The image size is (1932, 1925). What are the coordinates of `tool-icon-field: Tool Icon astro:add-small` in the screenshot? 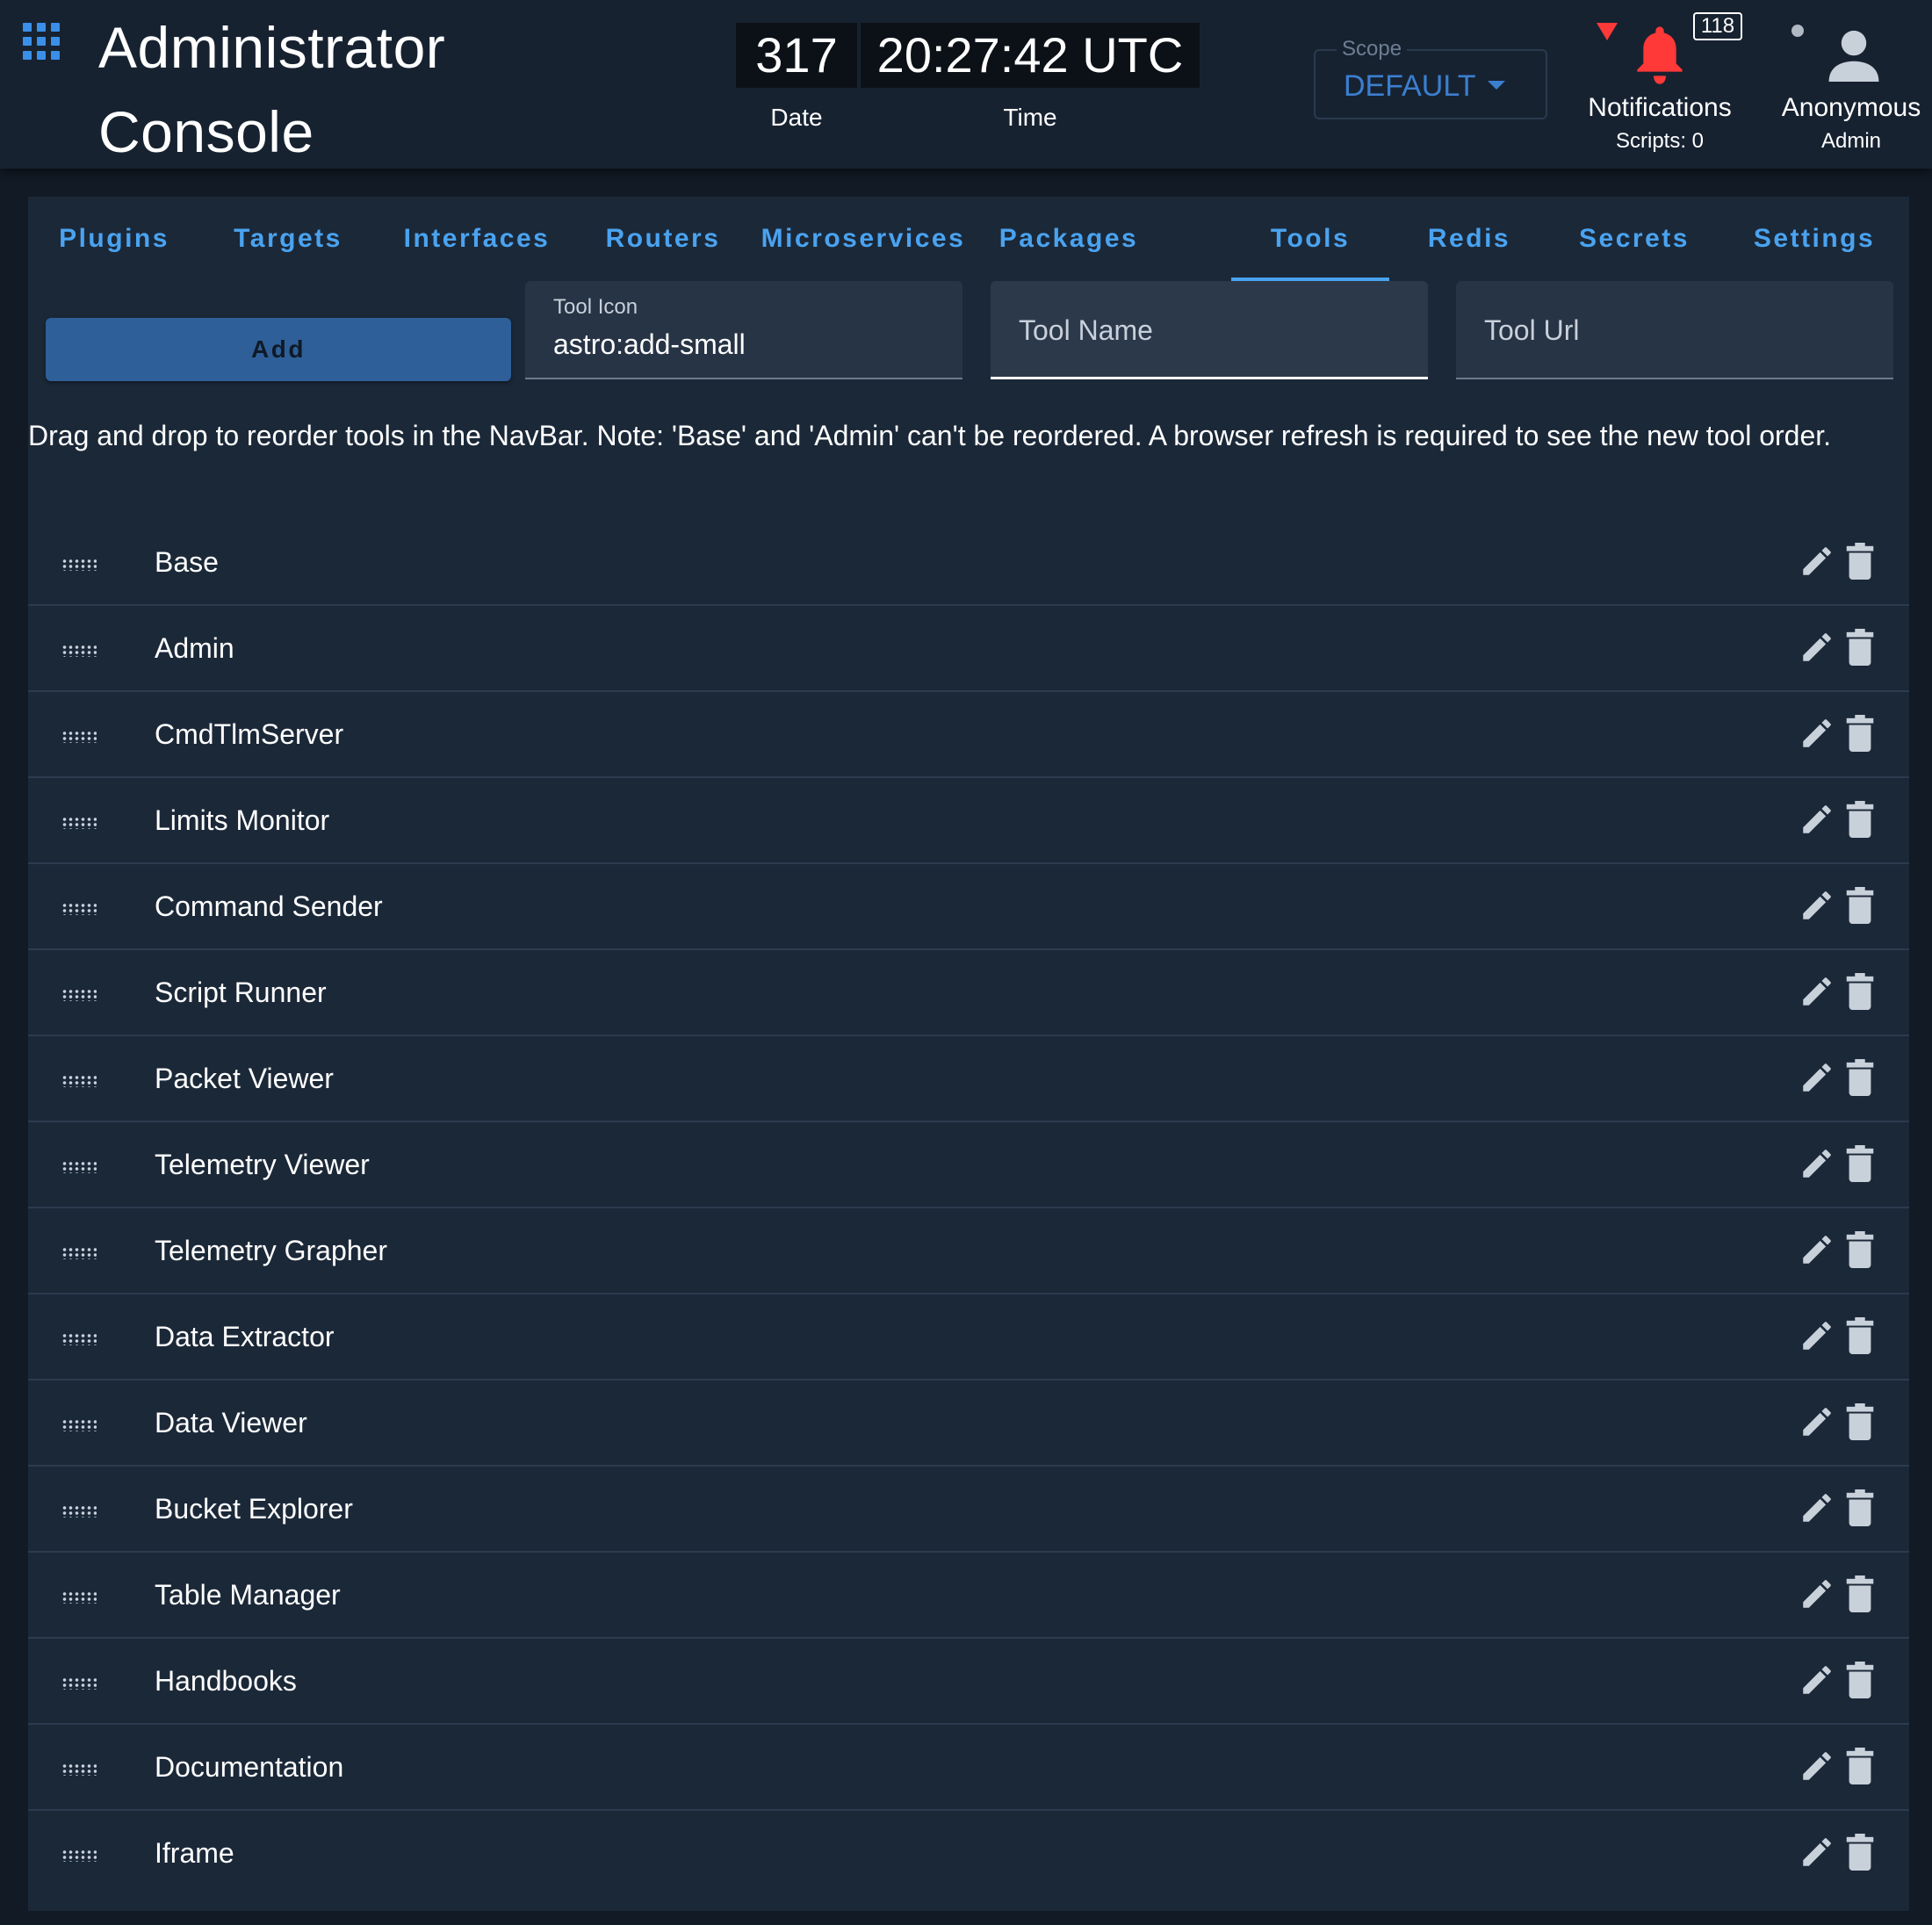 It's located at (743, 330).